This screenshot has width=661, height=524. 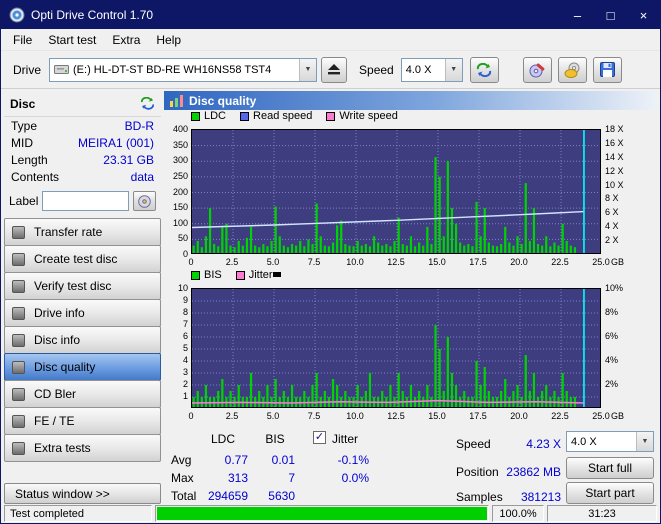 I want to click on position-stat-label: Position, so click(x=477, y=472).